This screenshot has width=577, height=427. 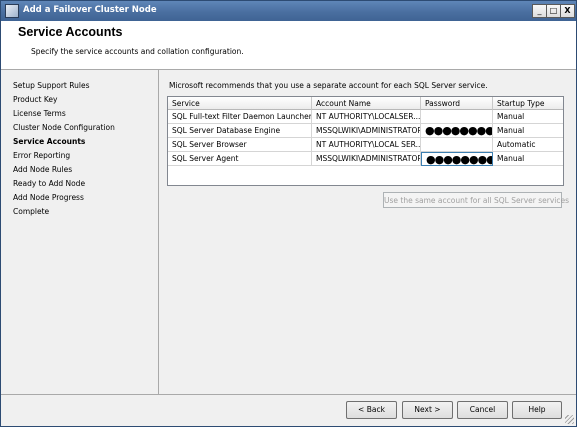 What do you see at coordinates (51, 85) in the screenshot?
I see `step-setup-support-rules: Setup Support Rules` at bounding box center [51, 85].